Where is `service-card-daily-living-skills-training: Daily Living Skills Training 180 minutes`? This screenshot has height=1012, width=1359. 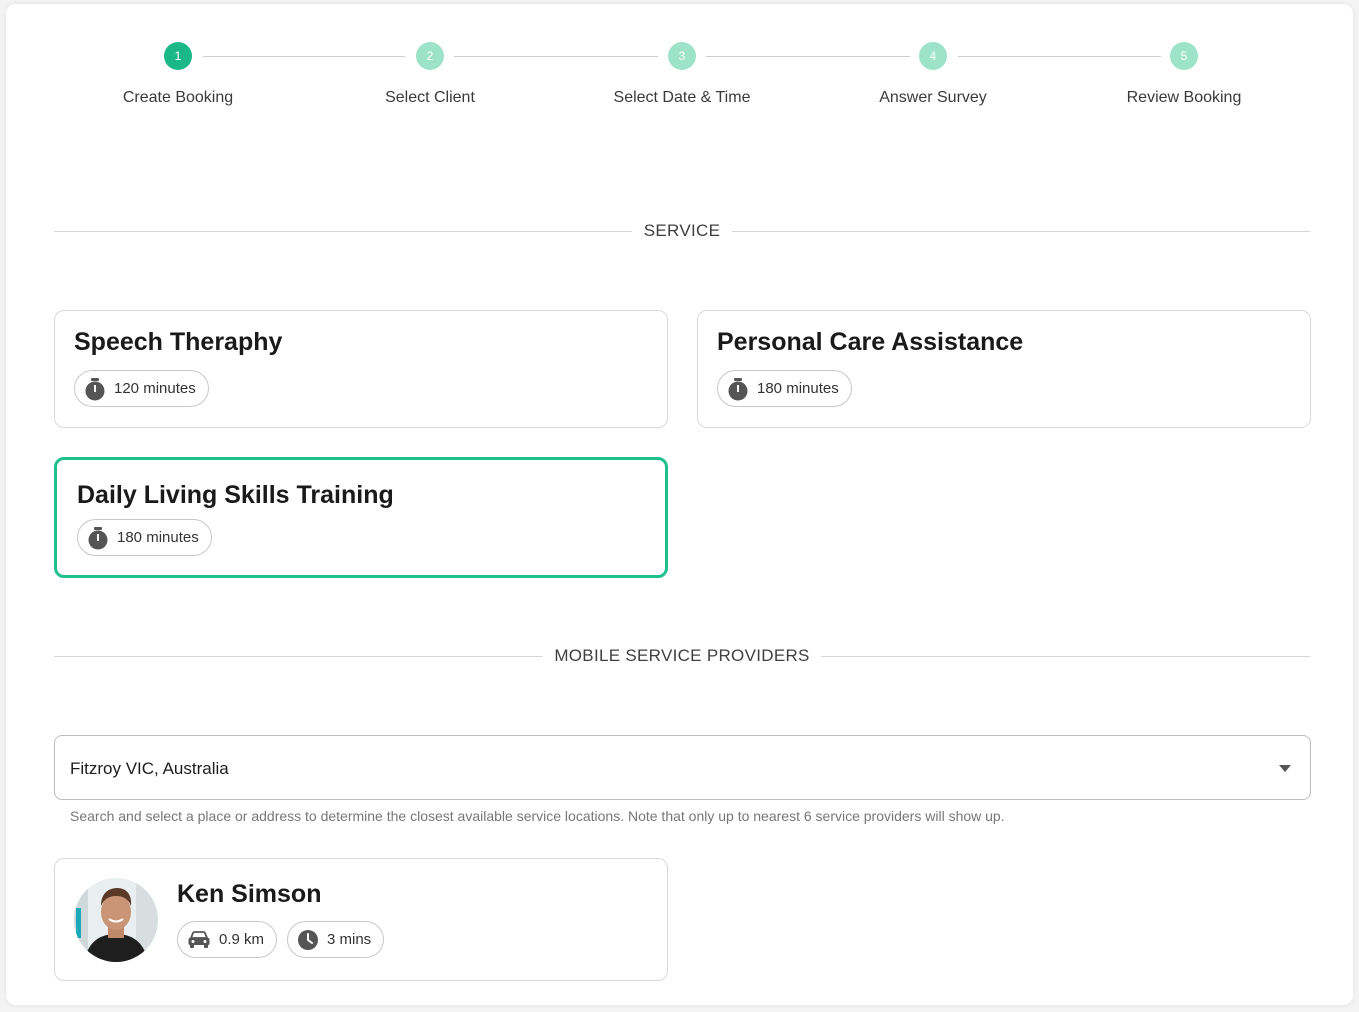
service-card-daily-living-skills-training: Daily Living Skills Training 180 minutes is located at coordinates (361, 517).